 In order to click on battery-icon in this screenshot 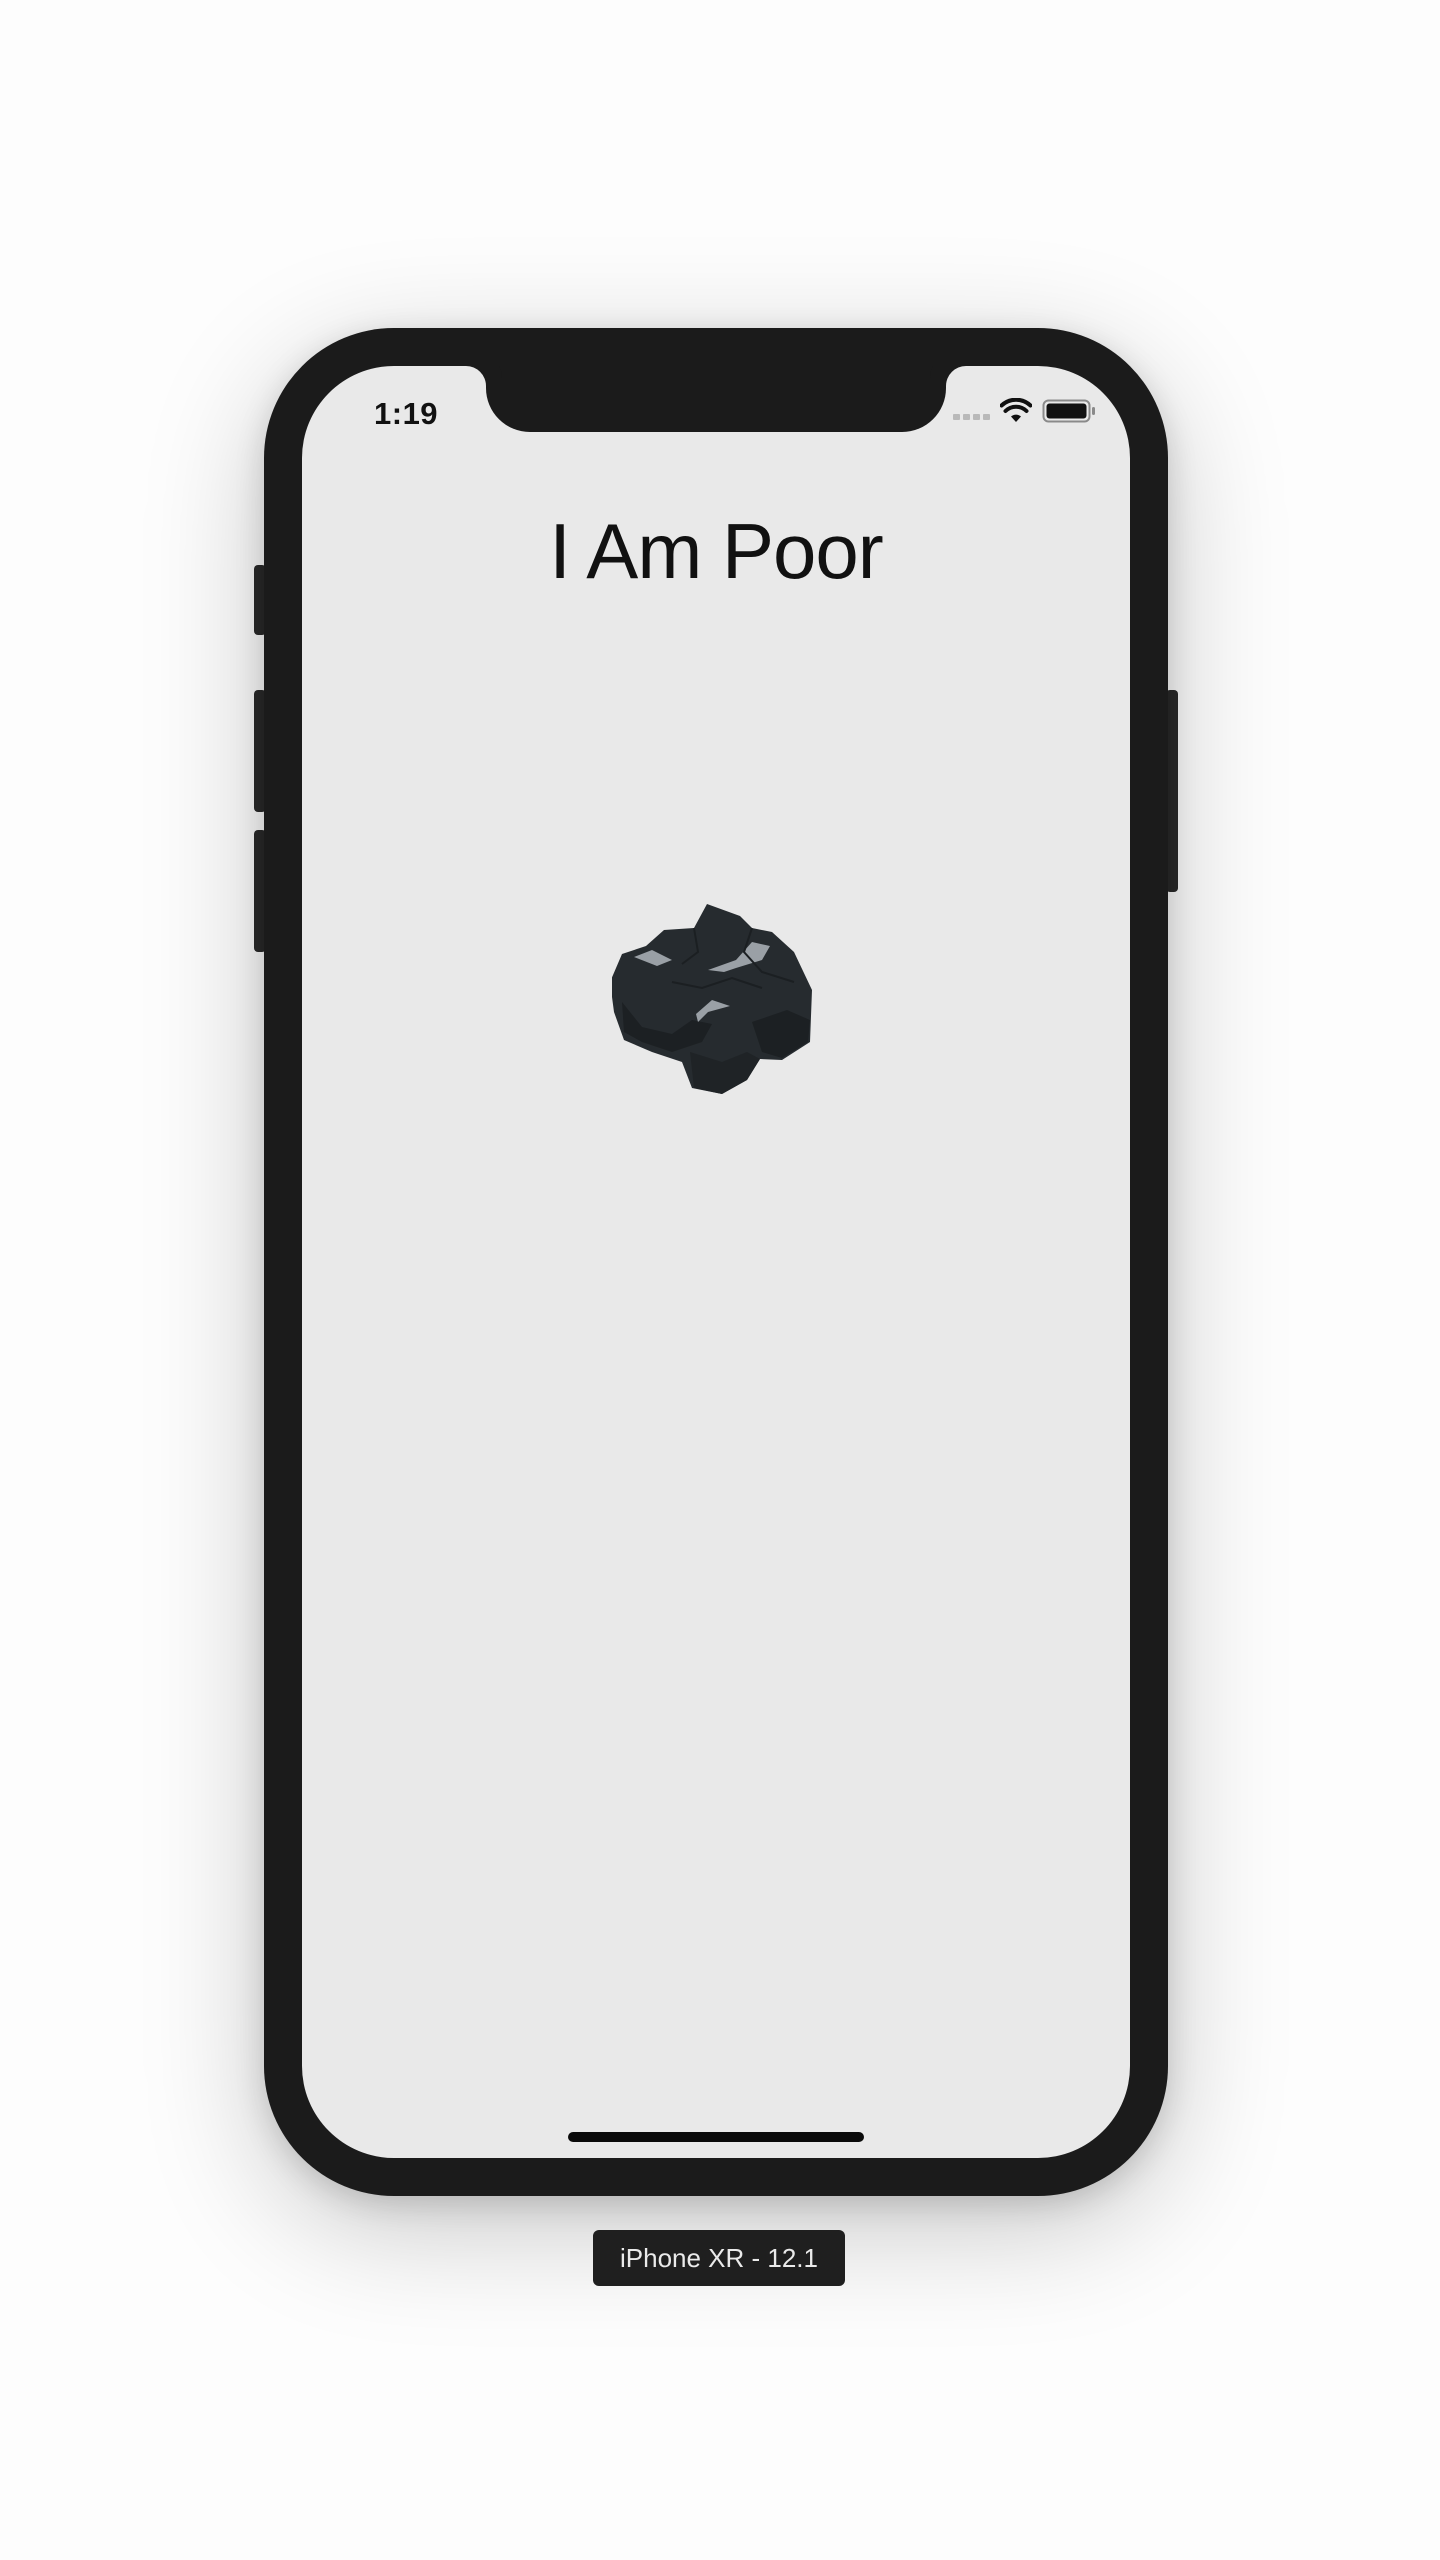, I will do `click(1068, 411)`.